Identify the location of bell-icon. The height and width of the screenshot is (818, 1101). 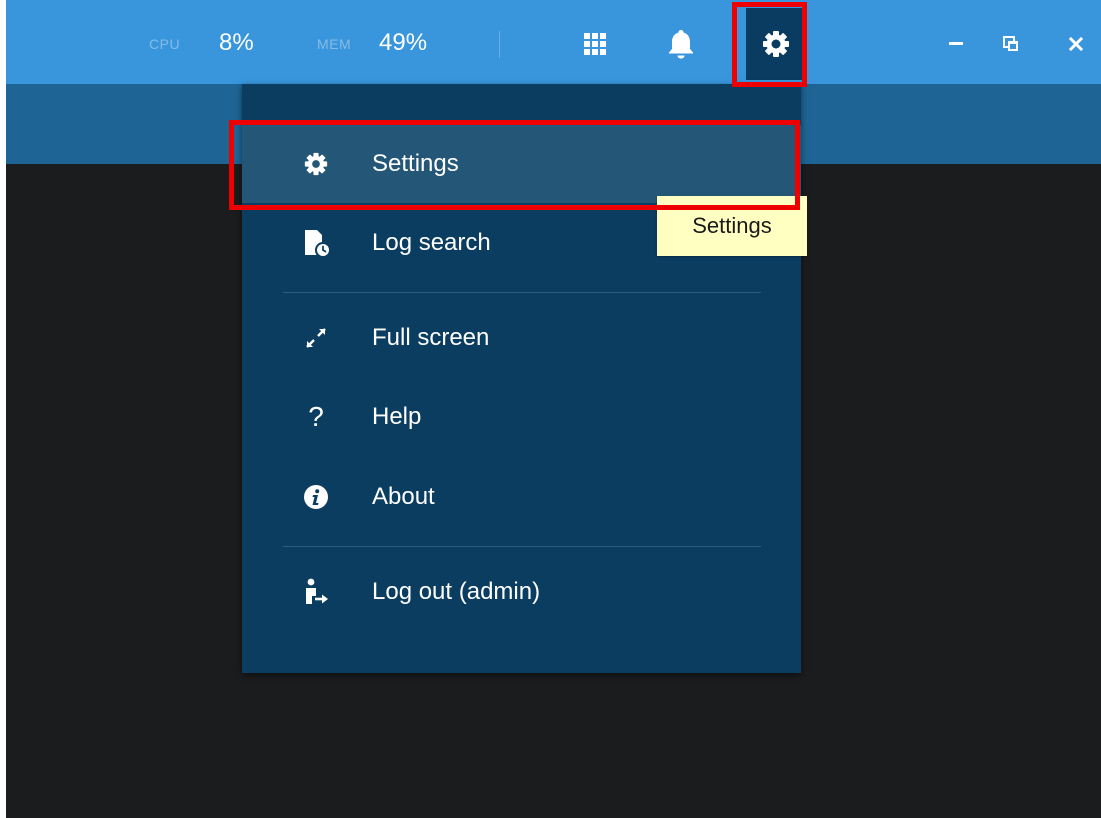
(681, 44).